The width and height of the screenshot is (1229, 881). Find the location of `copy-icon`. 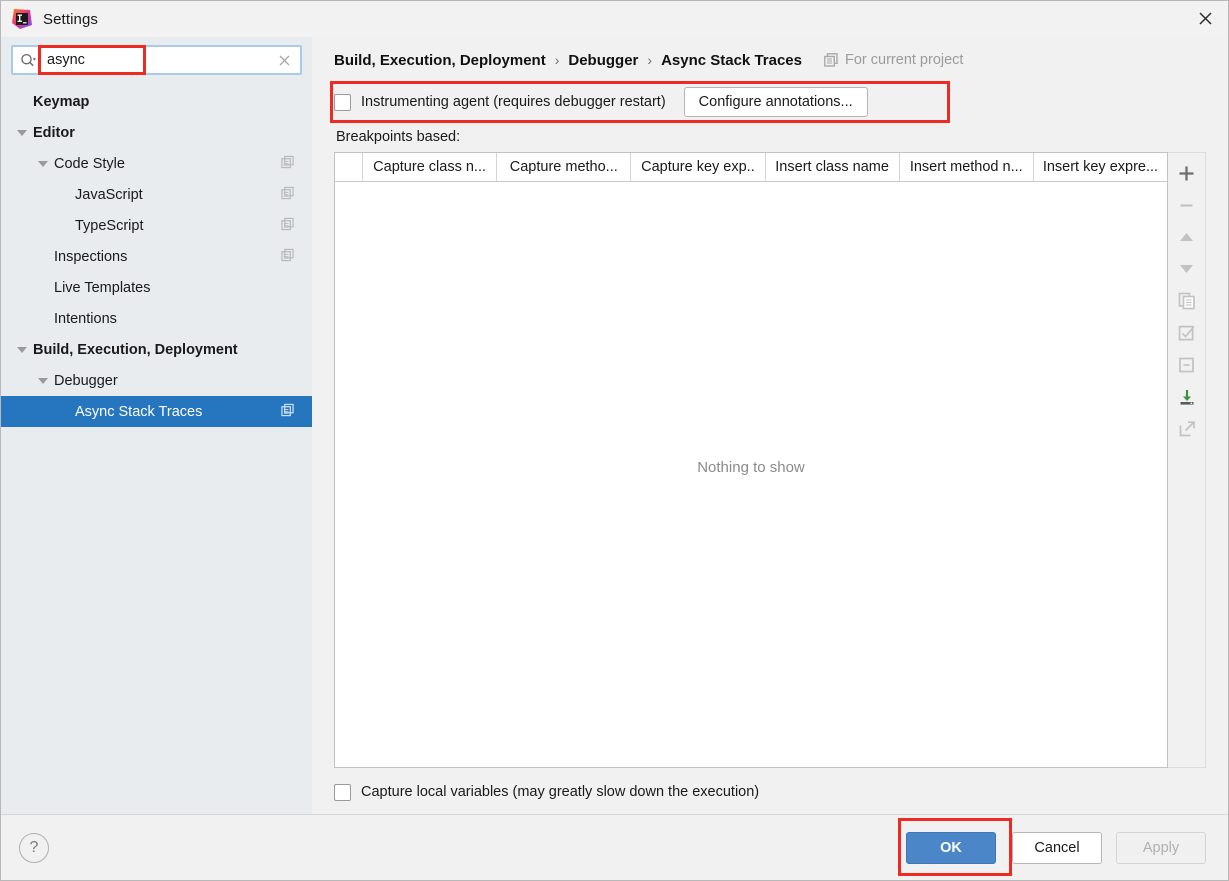

copy-icon is located at coordinates (1187, 301).